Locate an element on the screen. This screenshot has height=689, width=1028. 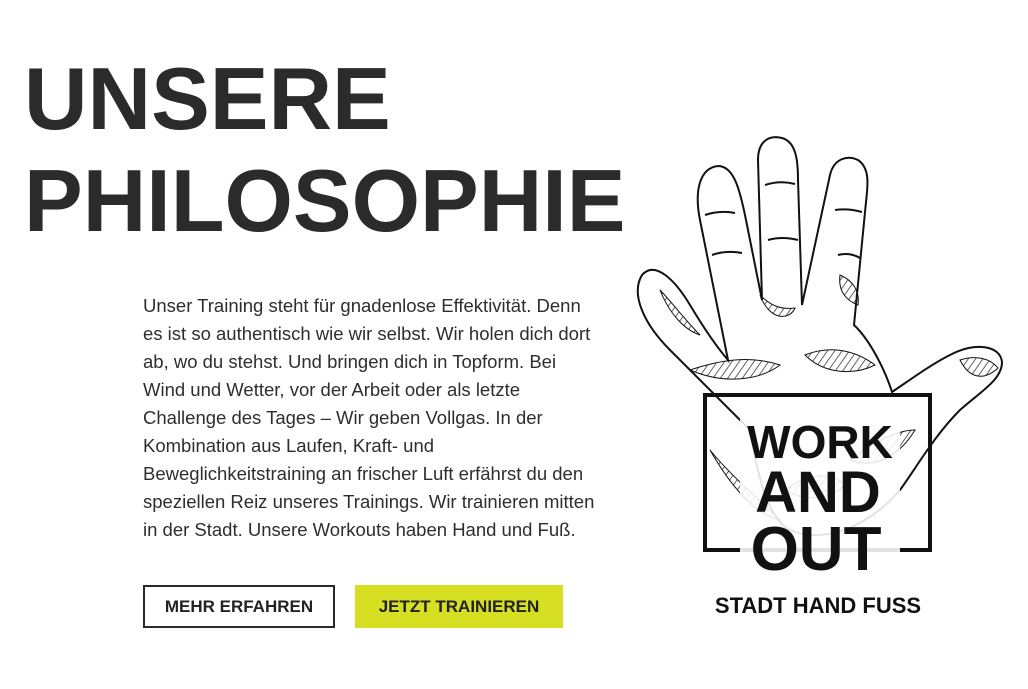
logo-word-out: OUT is located at coordinates (816, 549).